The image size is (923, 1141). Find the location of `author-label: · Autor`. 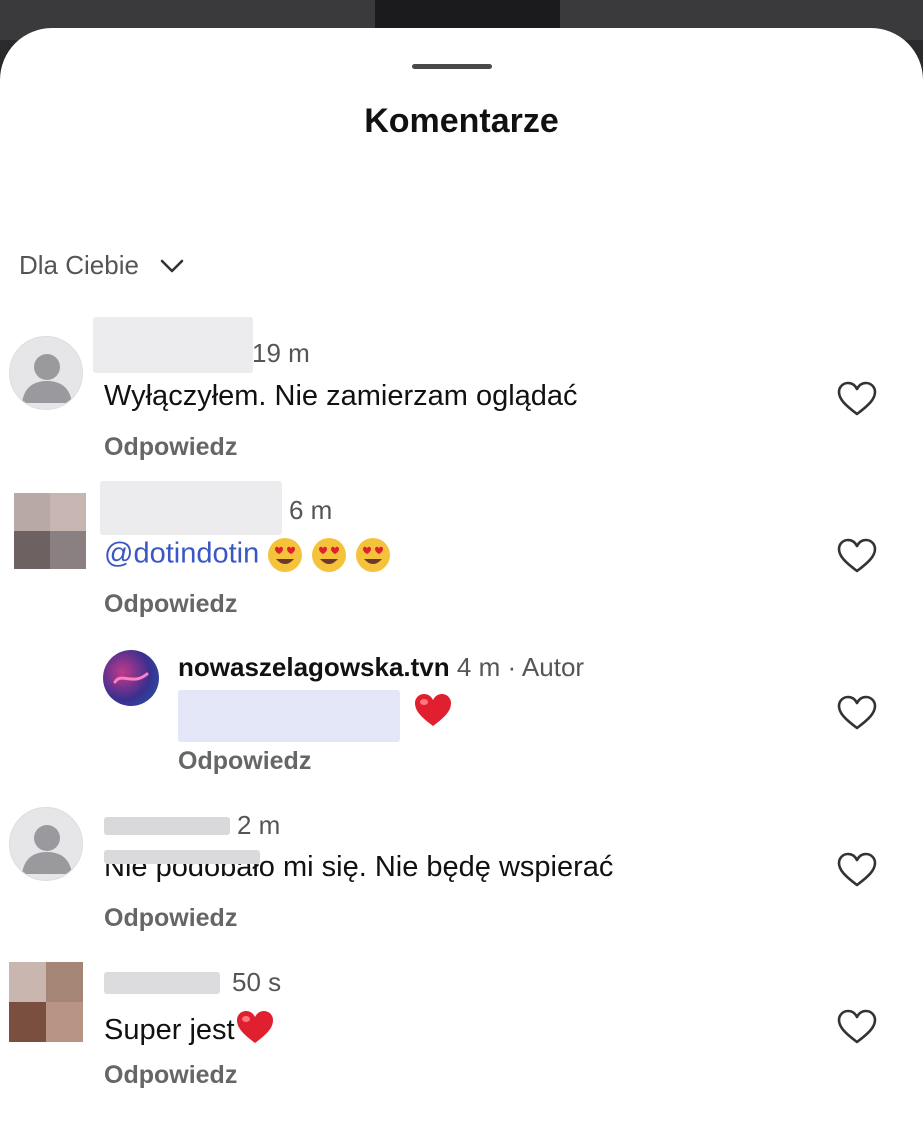

author-label: · Autor is located at coordinates (546, 667).